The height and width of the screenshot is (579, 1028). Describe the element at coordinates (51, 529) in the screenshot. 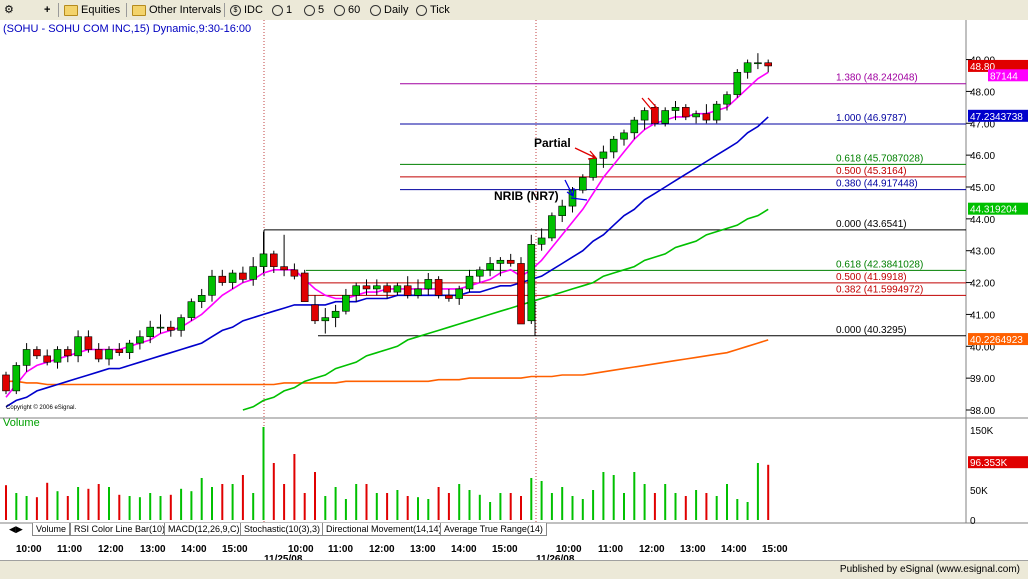

I see `tab-volume: Volume` at that location.